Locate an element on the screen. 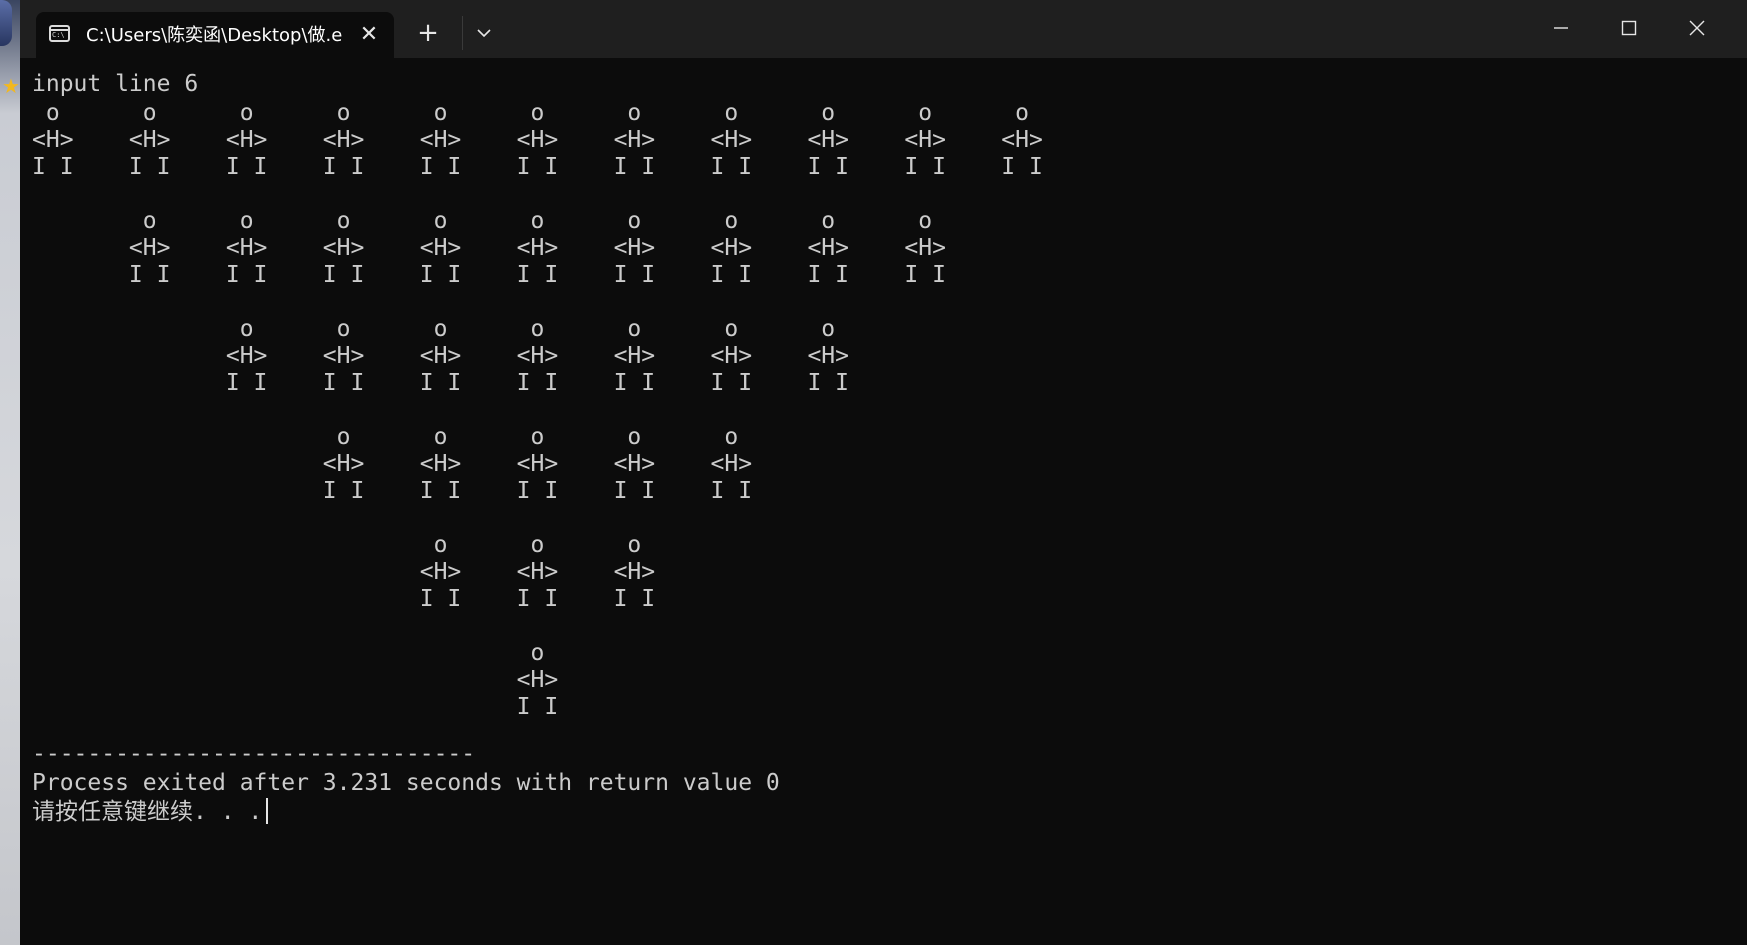 Image resolution: width=1747 pixels, height=945 pixels. new-tab-button: + is located at coordinates (428, 33).